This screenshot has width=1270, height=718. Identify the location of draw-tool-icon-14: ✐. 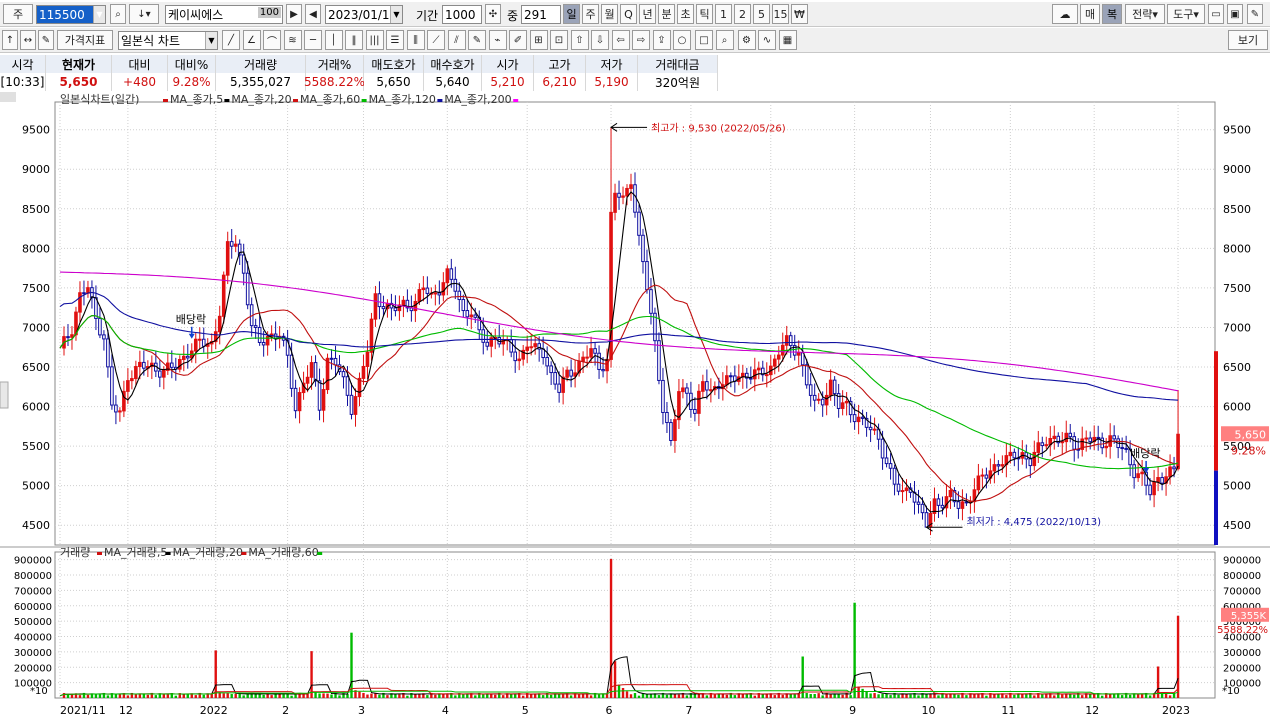
(518, 40).